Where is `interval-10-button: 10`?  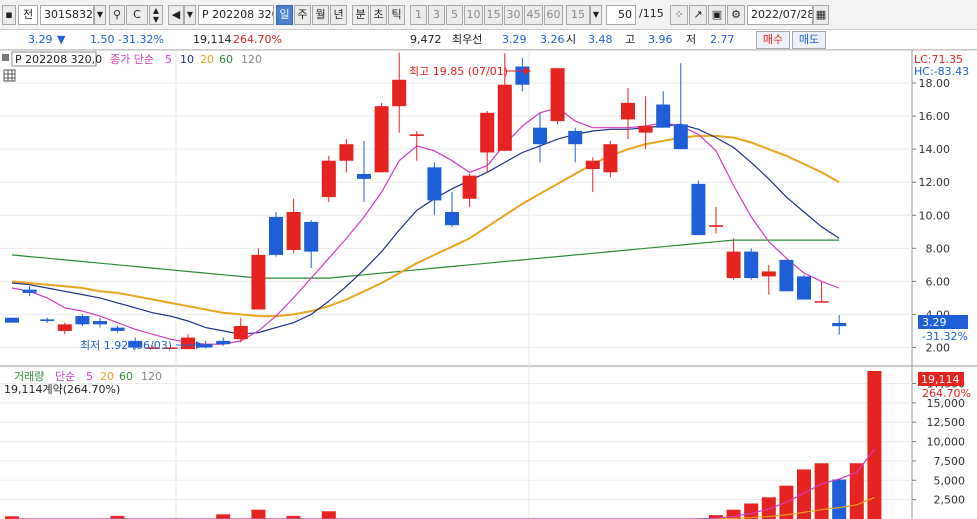 interval-10-button: 10 is located at coordinates (473, 15).